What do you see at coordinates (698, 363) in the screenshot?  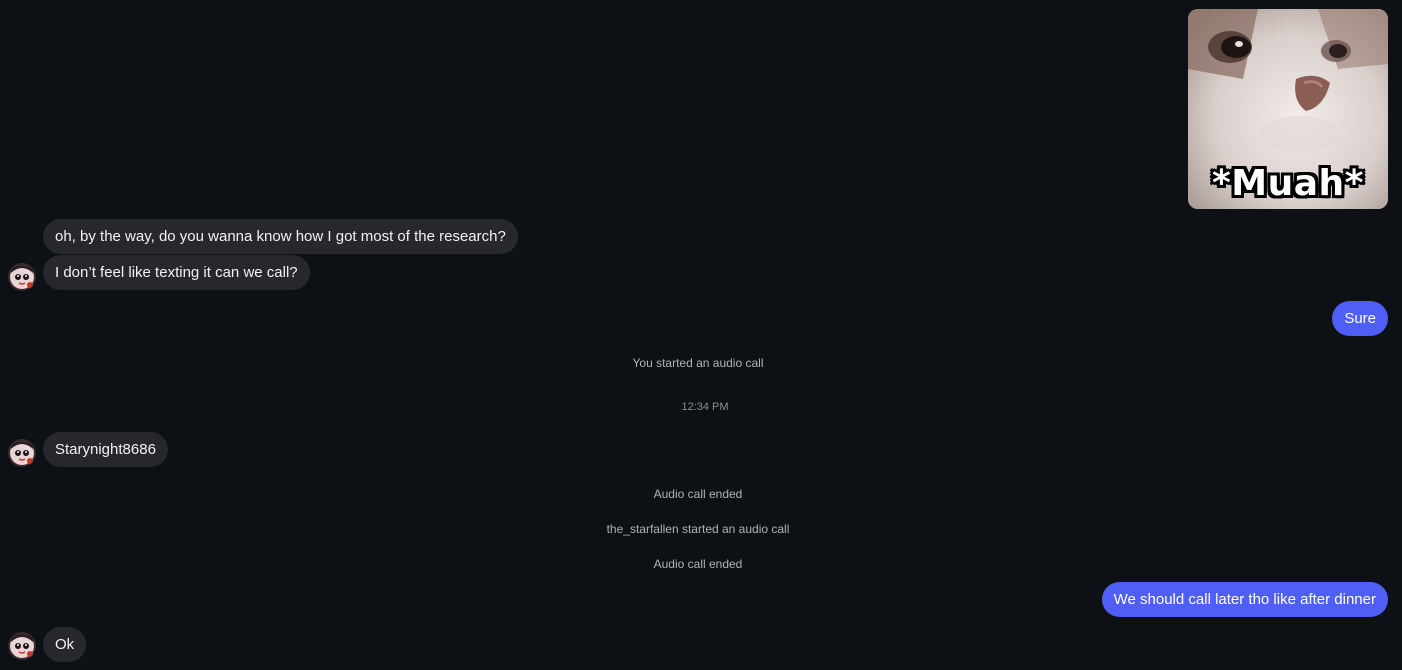 I see `system-message: You started an audio call` at bounding box center [698, 363].